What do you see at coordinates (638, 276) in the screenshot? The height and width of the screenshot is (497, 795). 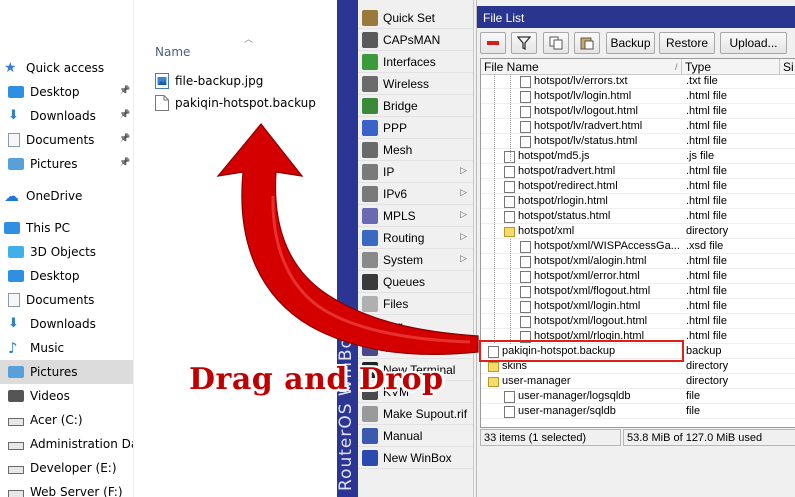 I see `file-row: hotspot/xml/error.html .html file` at bounding box center [638, 276].